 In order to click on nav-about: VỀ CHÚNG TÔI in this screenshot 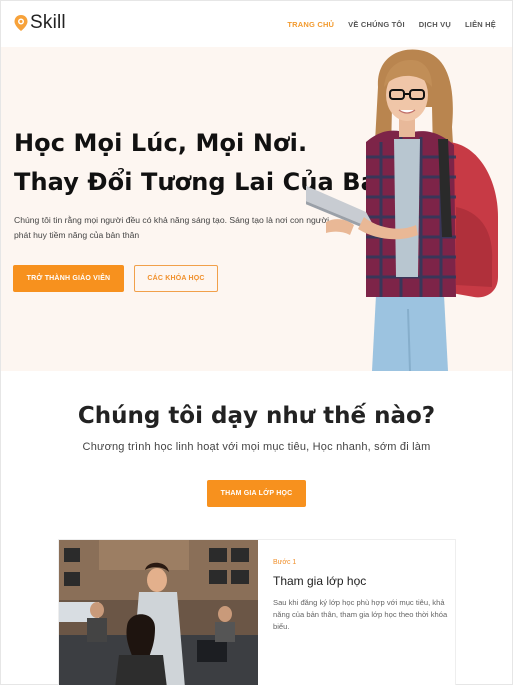, I will do `click(376, 24)`.